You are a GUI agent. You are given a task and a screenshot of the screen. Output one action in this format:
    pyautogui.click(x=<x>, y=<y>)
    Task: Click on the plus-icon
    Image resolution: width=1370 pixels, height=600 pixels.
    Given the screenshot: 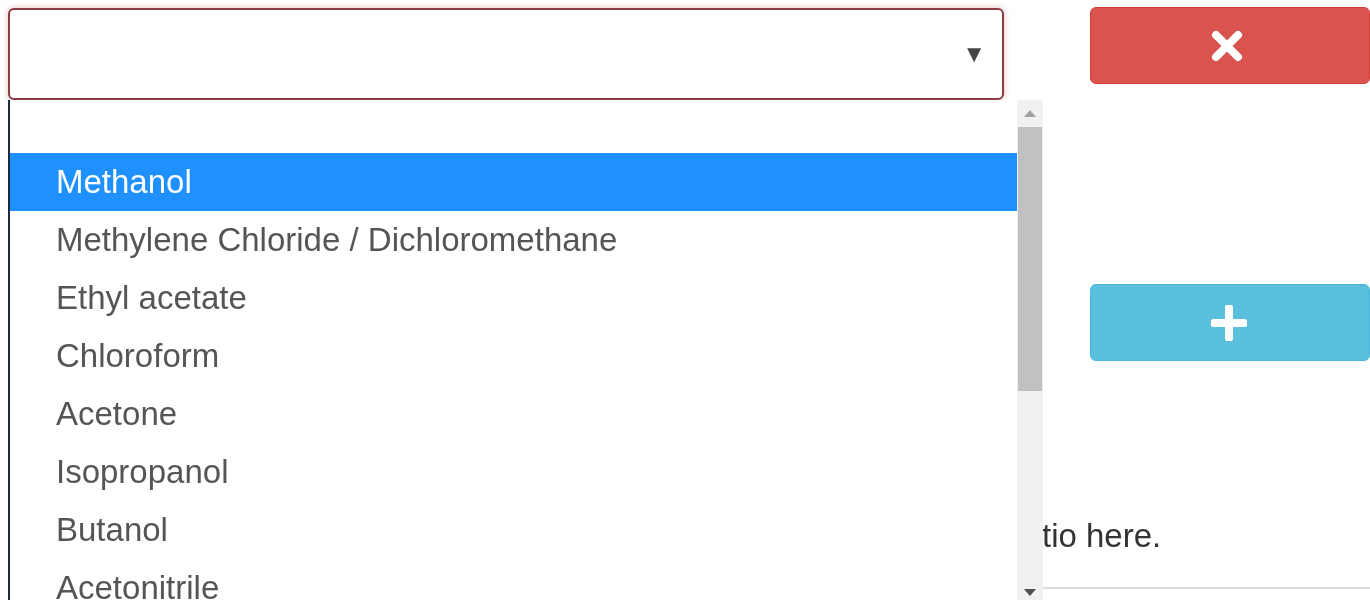 What is the action you would take?
    pyautogui.click(x=1229, y=322)
    